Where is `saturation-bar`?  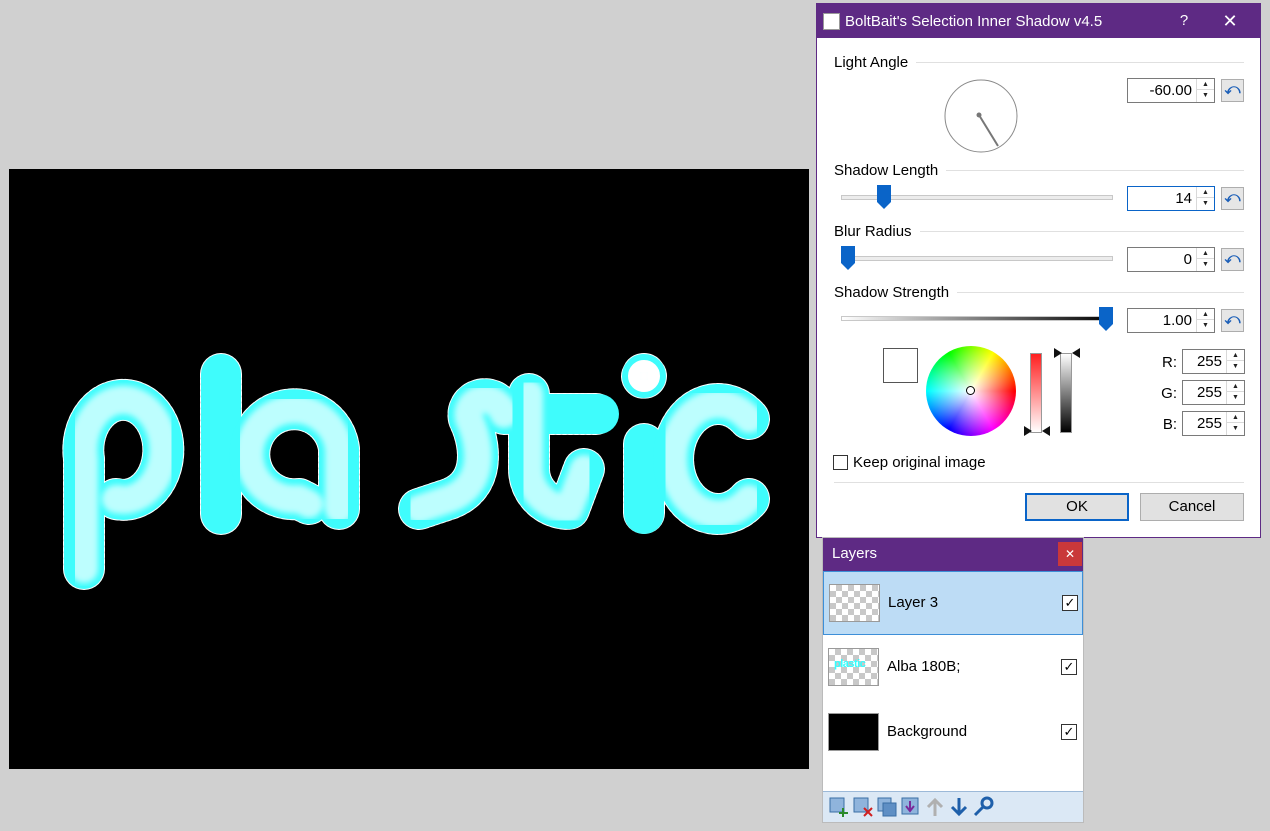
saturation-bar is located at coordinates (1036, 393).